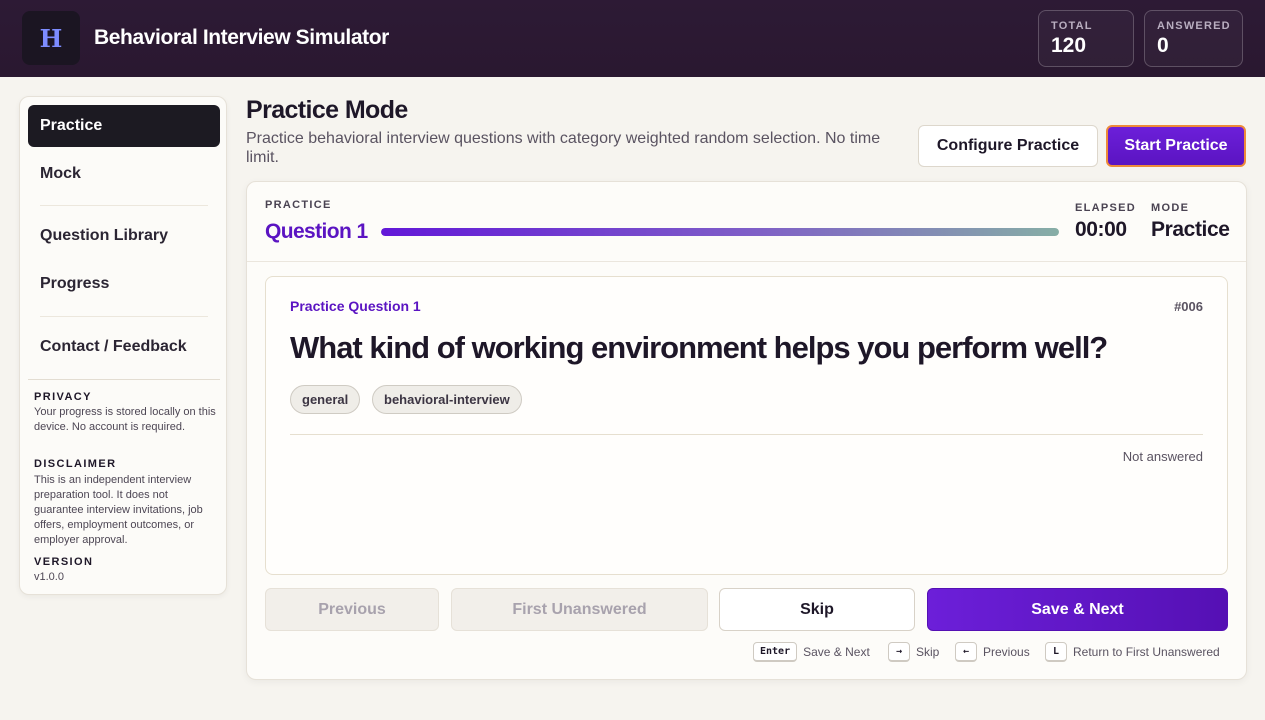 The width and height of the screenshot is (1265, 720). I want to click on tag-behavioral-interview: behavioral-interview, so click(447, 399).